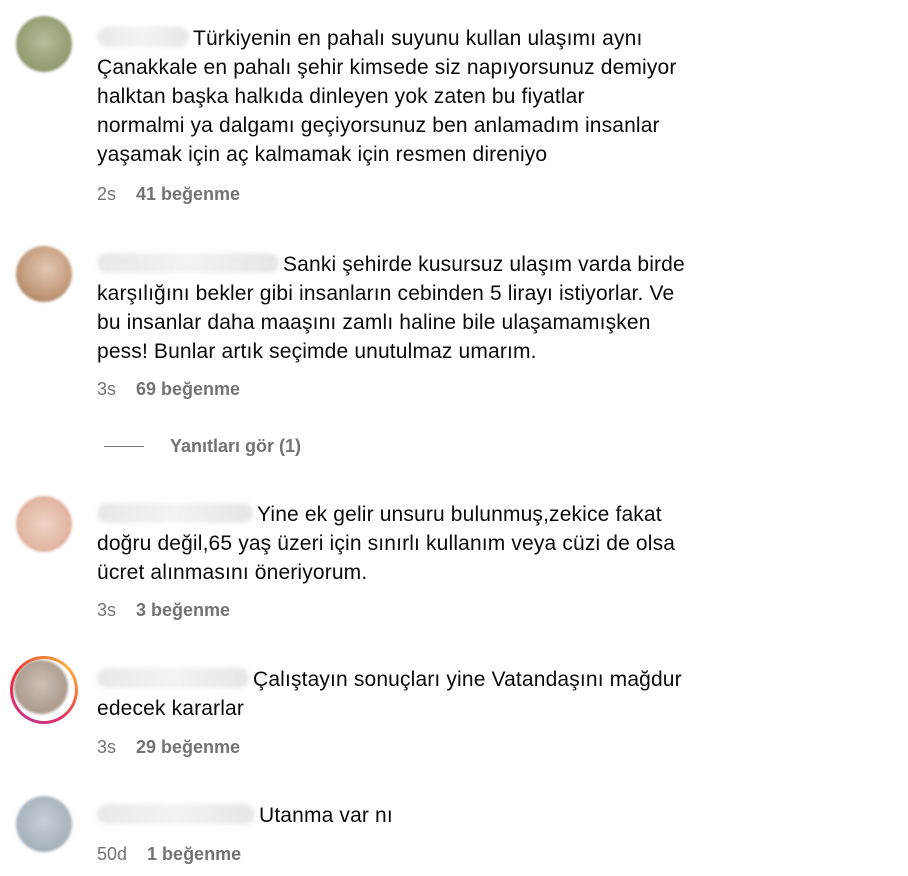  I want to click on story-ring, so click(44, 690).